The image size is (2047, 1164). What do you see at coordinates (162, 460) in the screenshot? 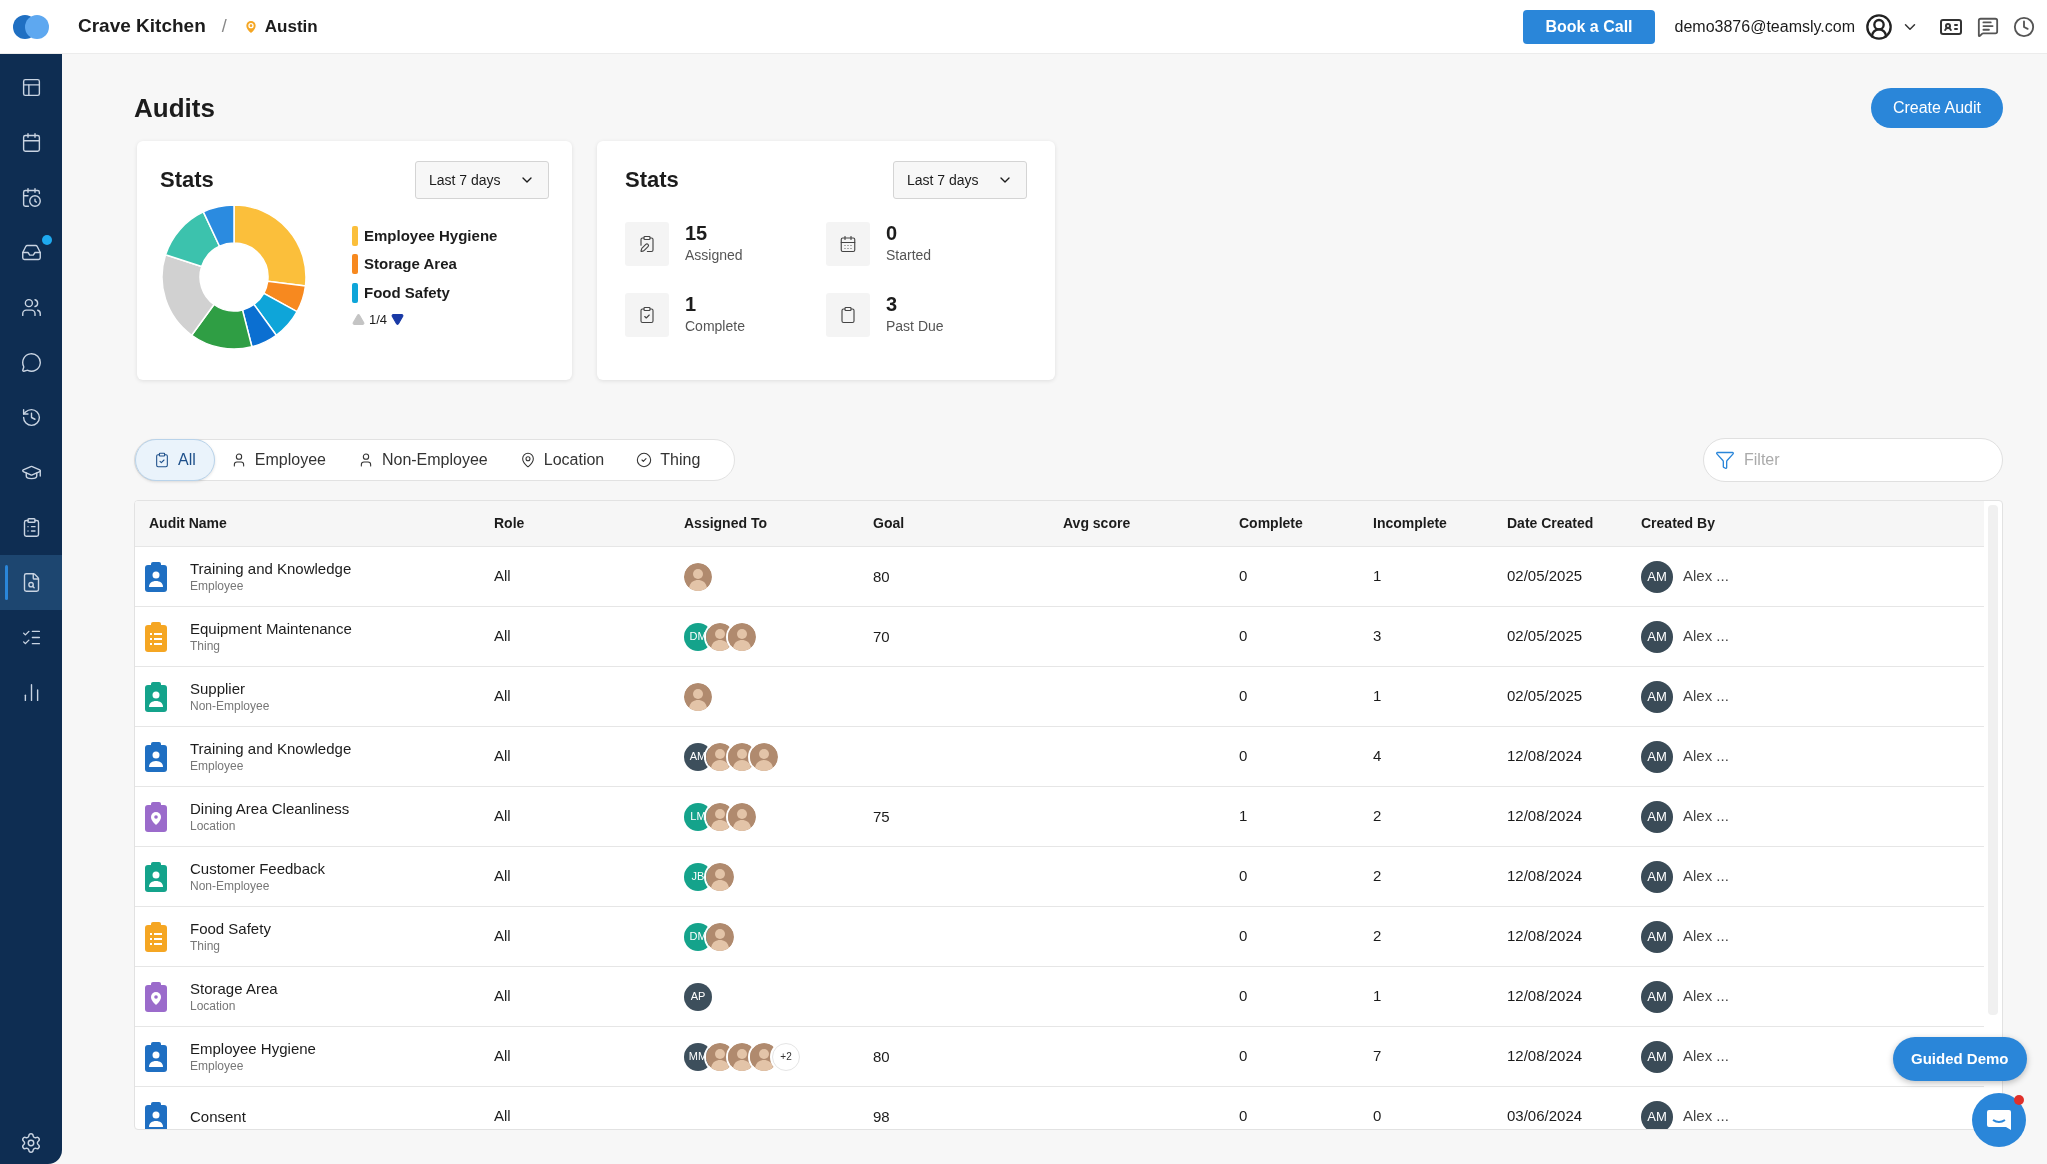
I see `checkbox-icon` at bounding box center [162, 460].